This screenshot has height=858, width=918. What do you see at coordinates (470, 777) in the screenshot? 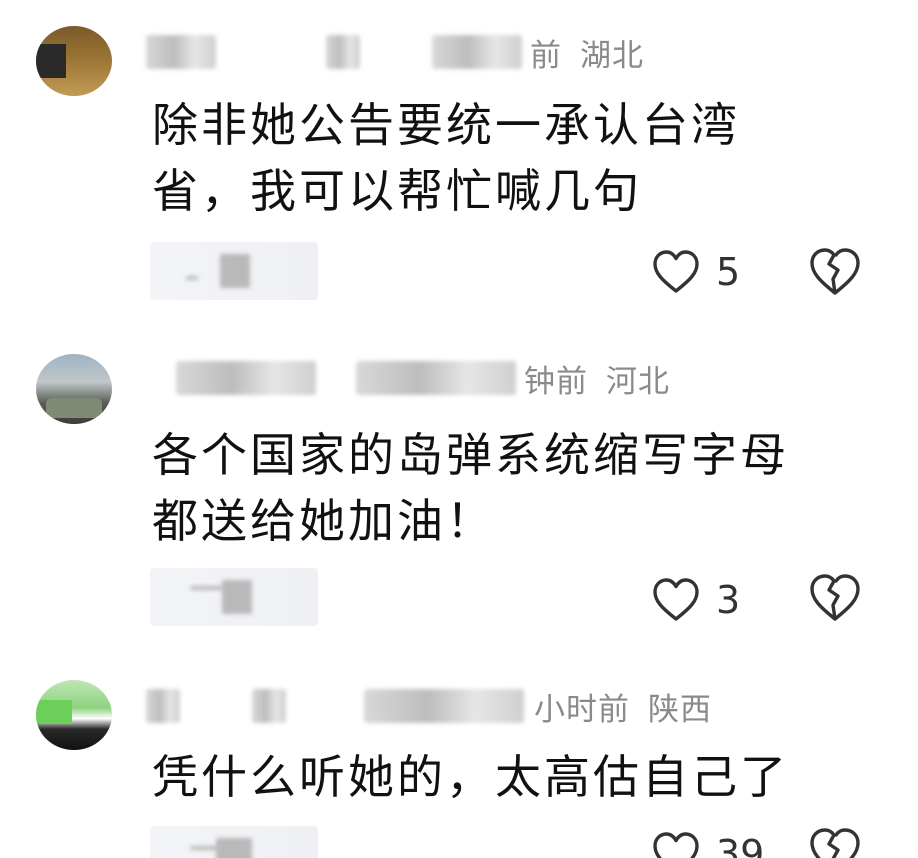
I see `comment-text: 凭什么听她的，太高估自己了` at bounding box center [470, 777].